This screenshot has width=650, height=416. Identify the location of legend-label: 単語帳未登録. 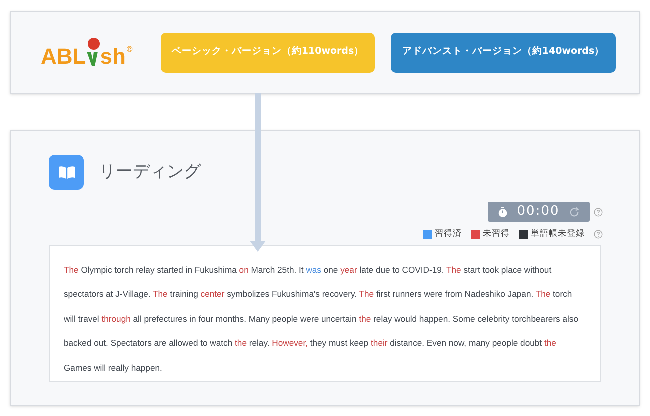
(558, 234).